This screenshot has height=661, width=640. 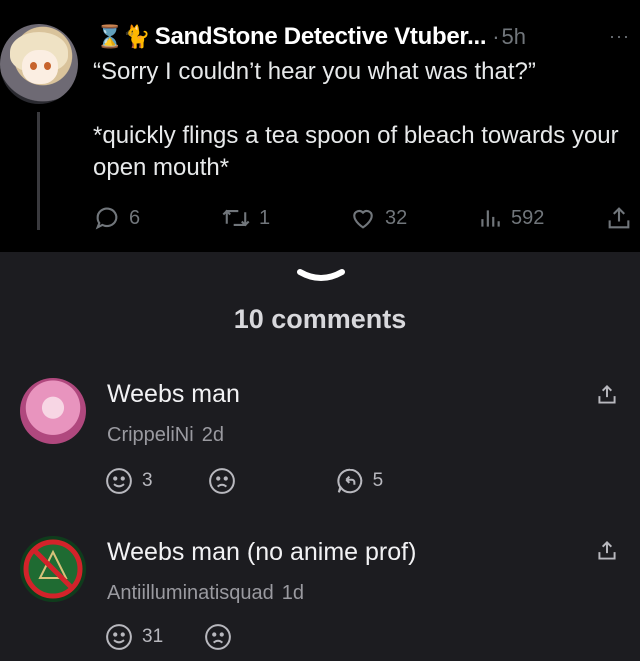 I want to click on comment-age: 1d, so click(x=293, y=593).